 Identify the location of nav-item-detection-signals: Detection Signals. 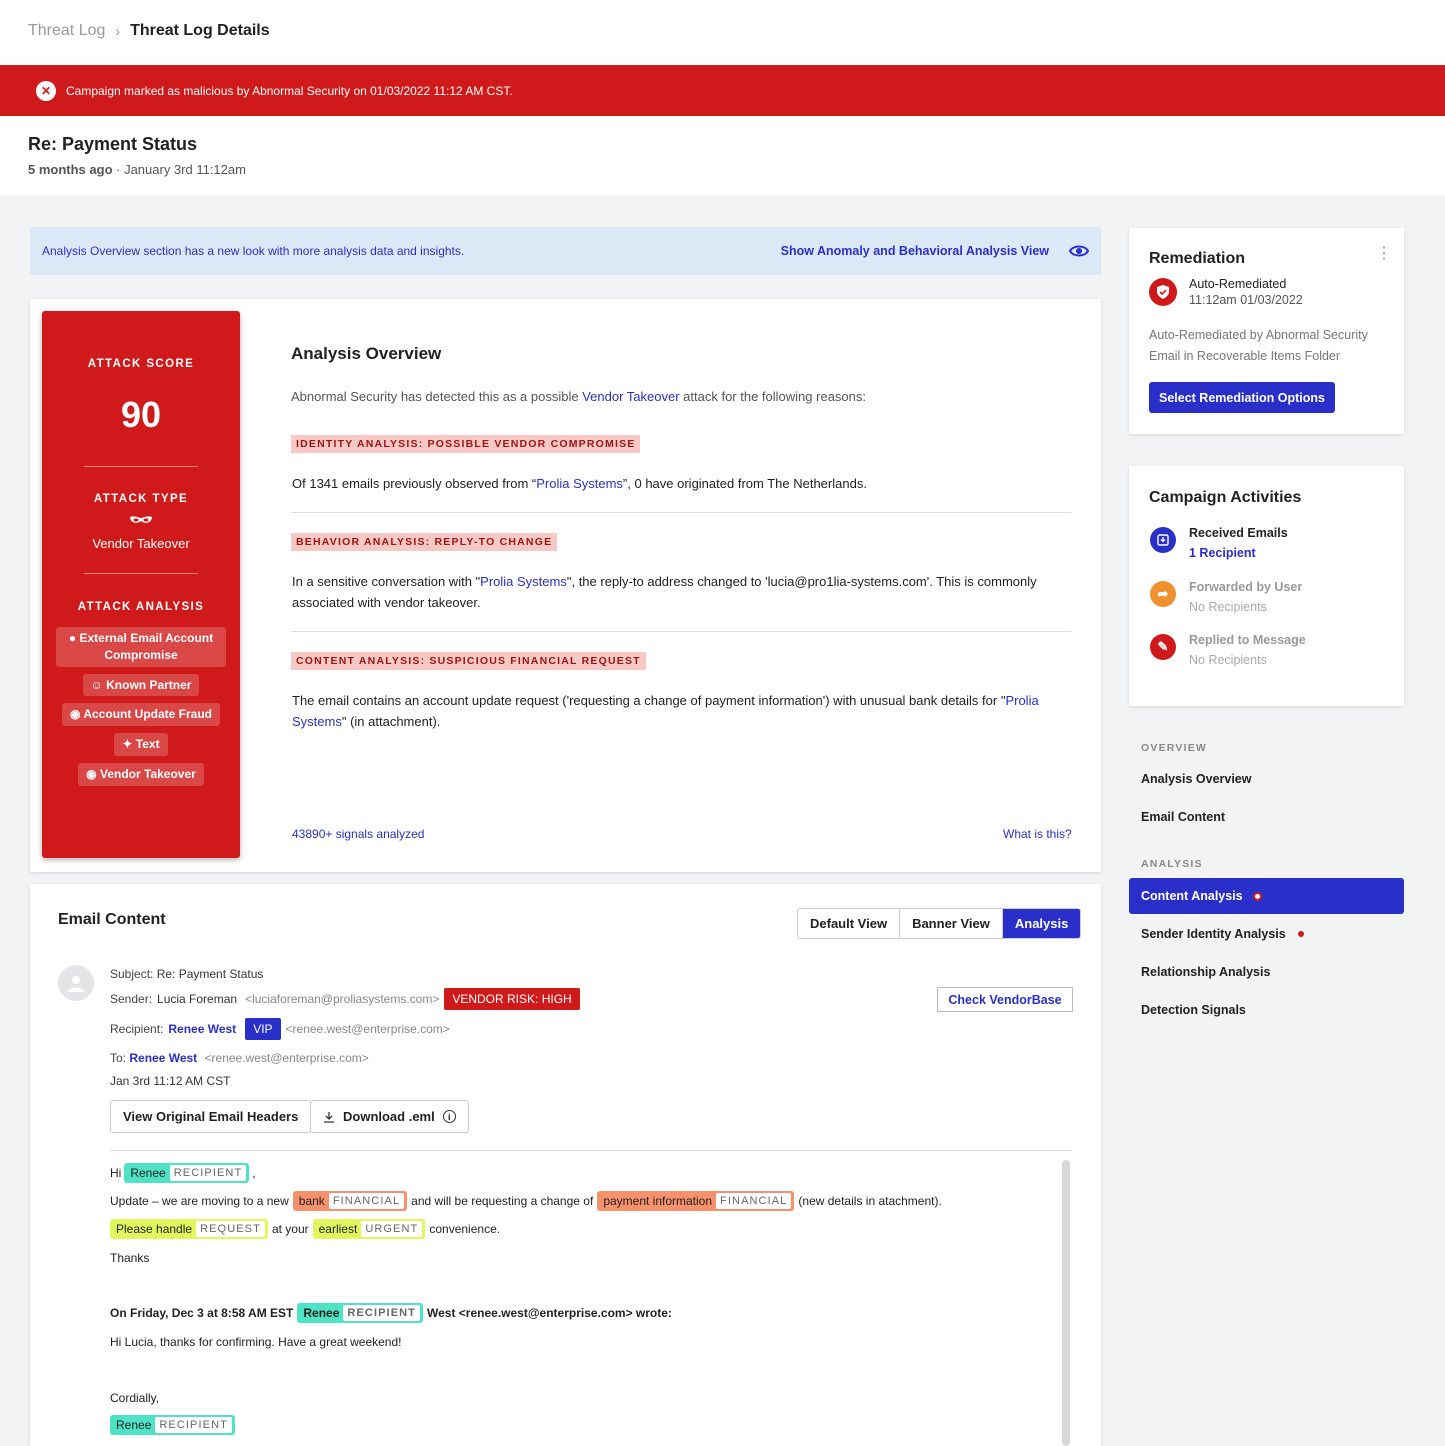
(1193, 1010).